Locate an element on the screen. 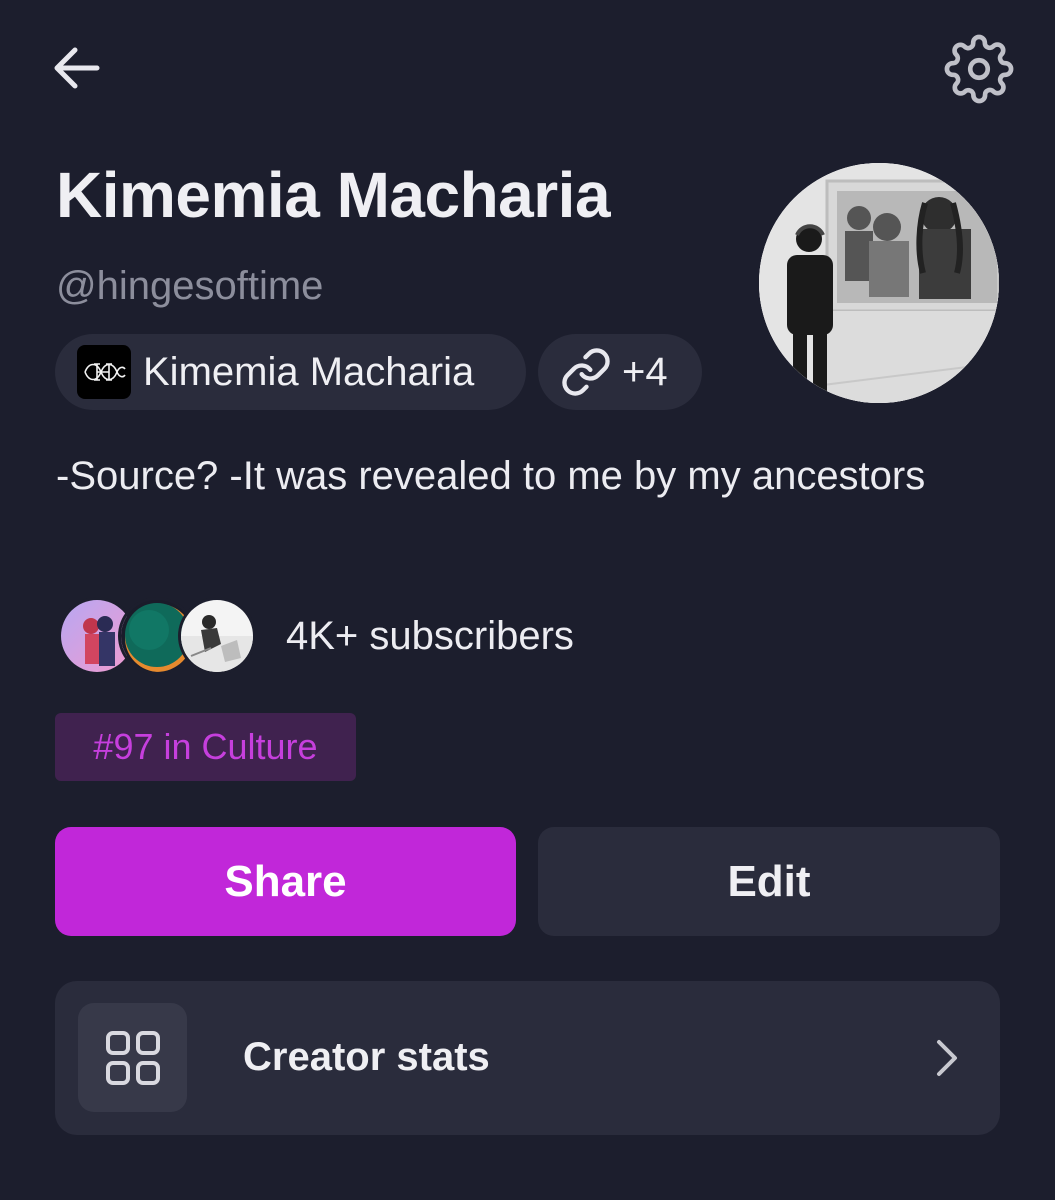 This screenshot has height=1200, width=1055. settings-button is located at coordinates (979, 69).